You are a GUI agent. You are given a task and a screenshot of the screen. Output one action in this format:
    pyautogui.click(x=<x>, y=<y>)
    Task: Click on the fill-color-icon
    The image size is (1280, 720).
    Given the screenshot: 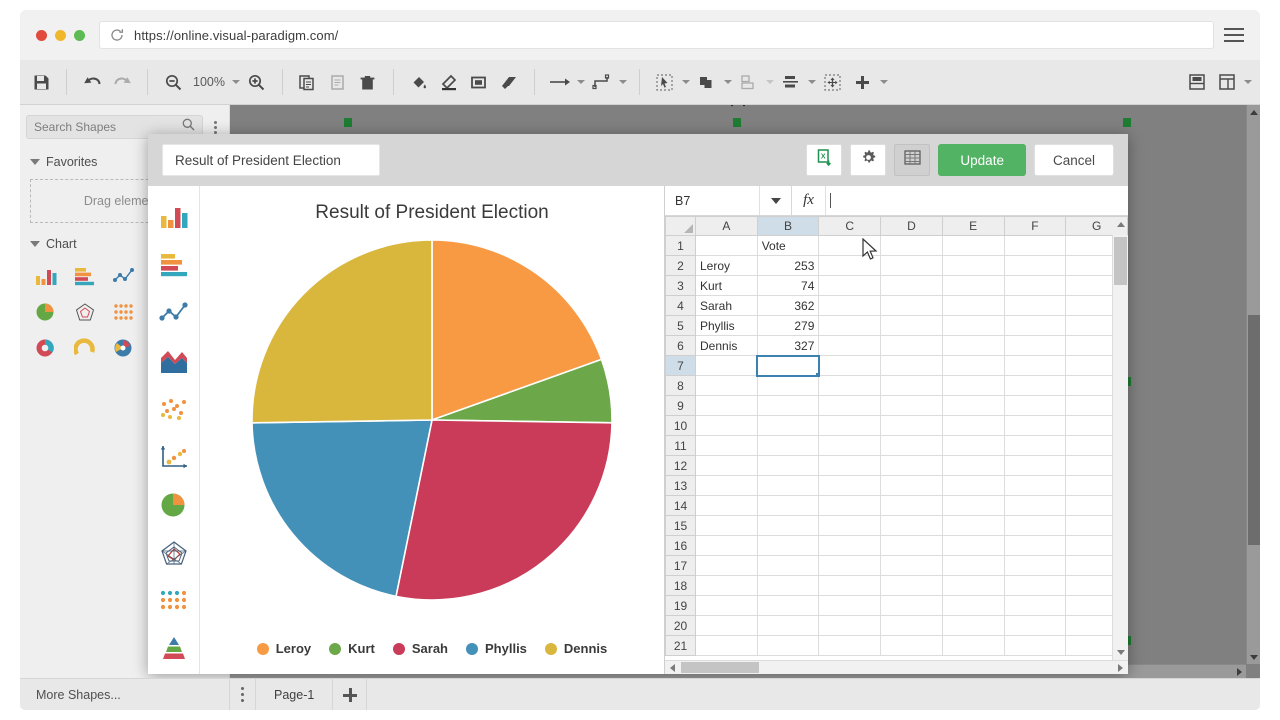 What is the action you would take?
    pyautogui.click(x=419, y=82)
    